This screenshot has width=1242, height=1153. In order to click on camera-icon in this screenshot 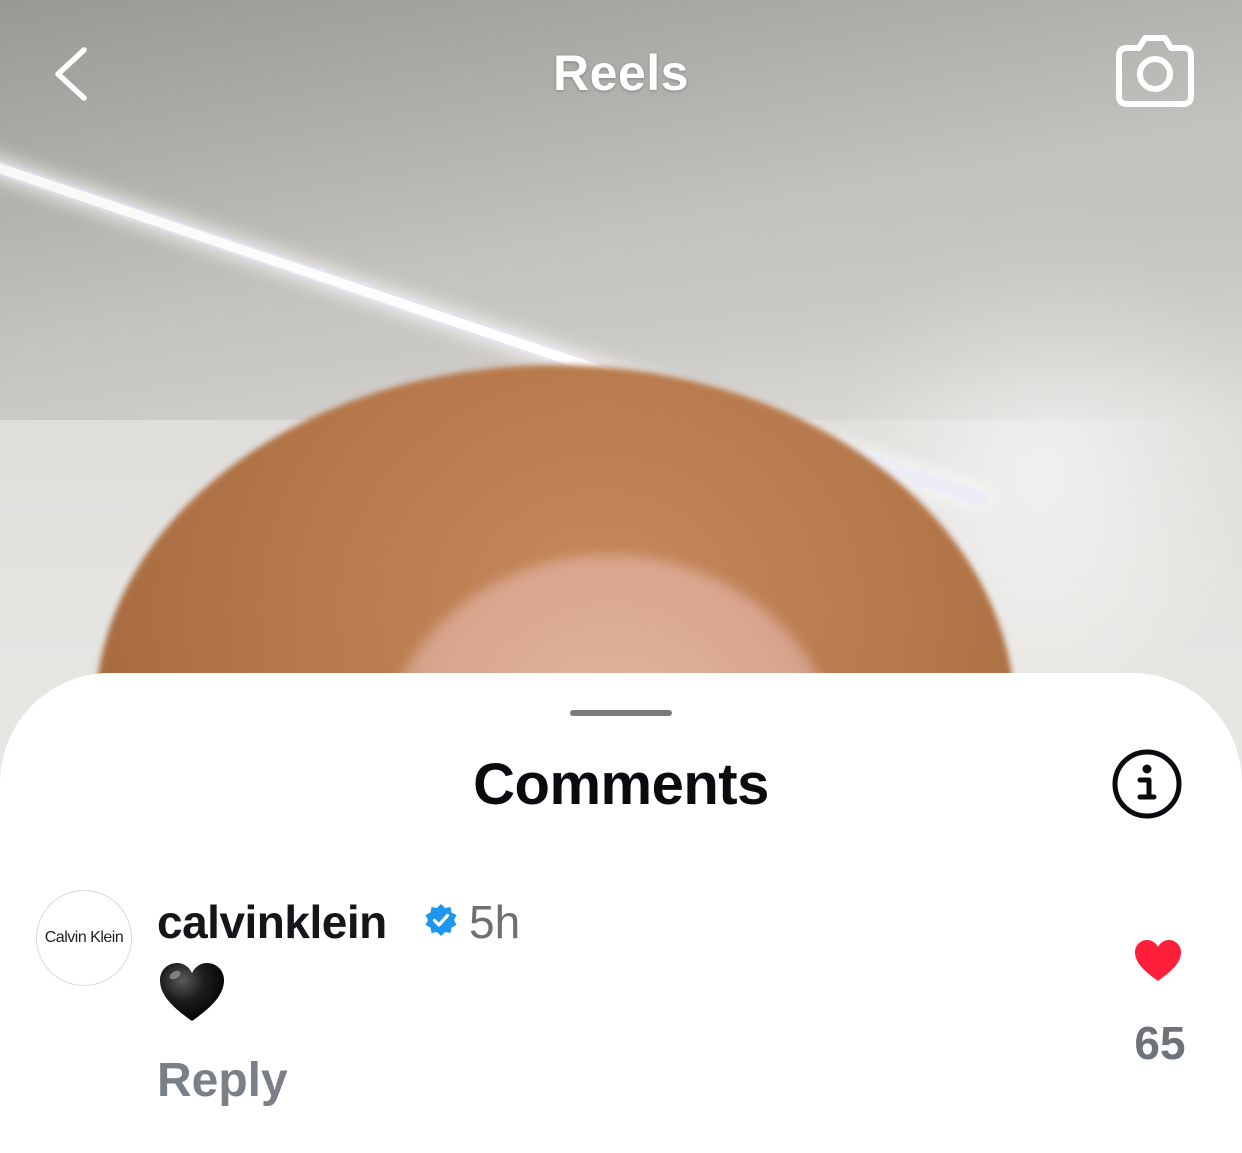, I will do `click(1155, 71)`.